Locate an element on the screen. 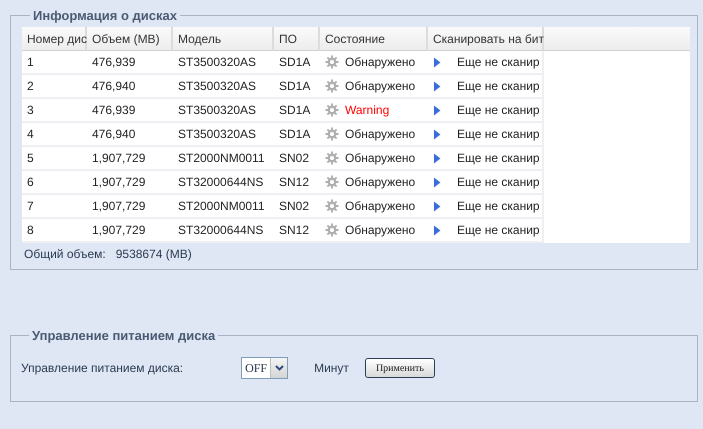  table-cell: 4 is located at coordinates (54, 135).